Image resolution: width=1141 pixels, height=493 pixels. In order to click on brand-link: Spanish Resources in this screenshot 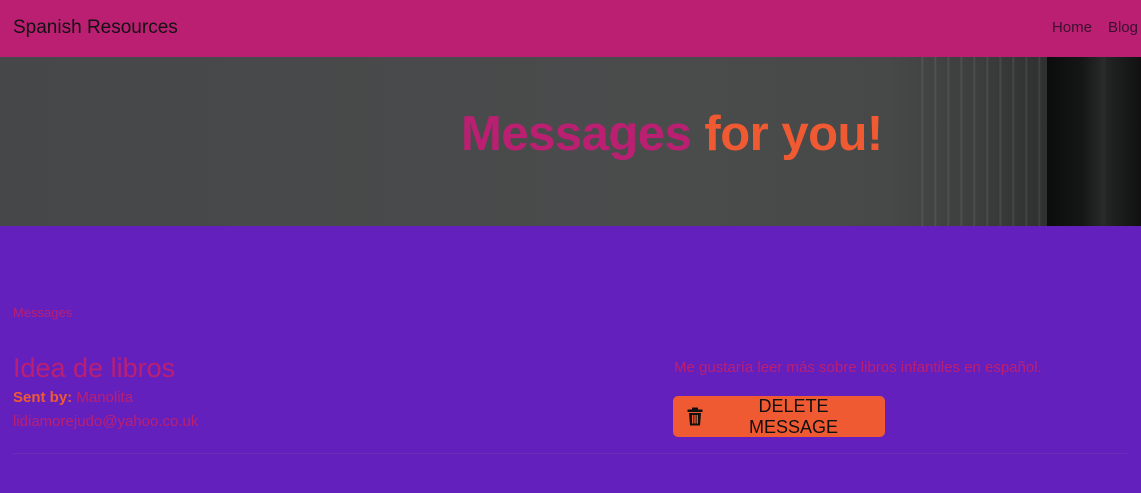, I will do `click(95, 28)`.